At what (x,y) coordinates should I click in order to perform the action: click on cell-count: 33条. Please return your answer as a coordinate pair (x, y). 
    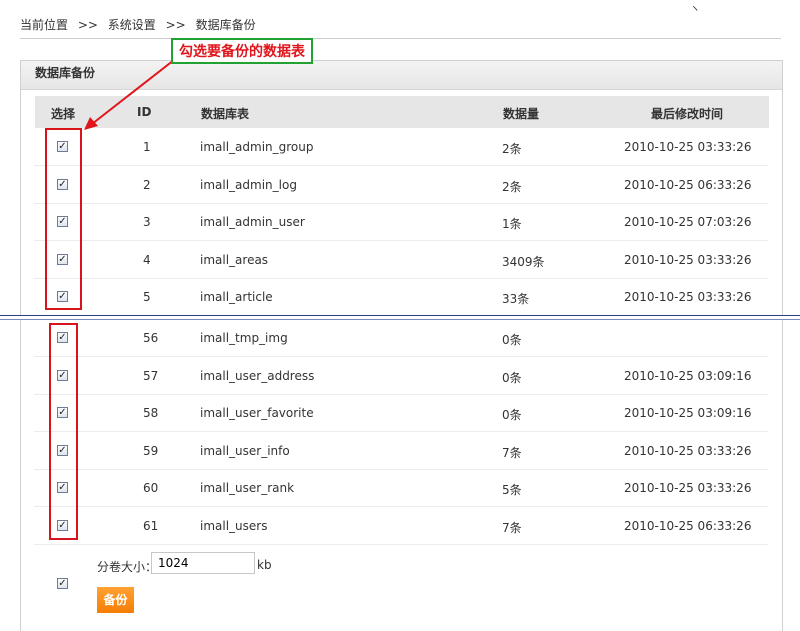
    Looking at the image, I should click on (516, 299).